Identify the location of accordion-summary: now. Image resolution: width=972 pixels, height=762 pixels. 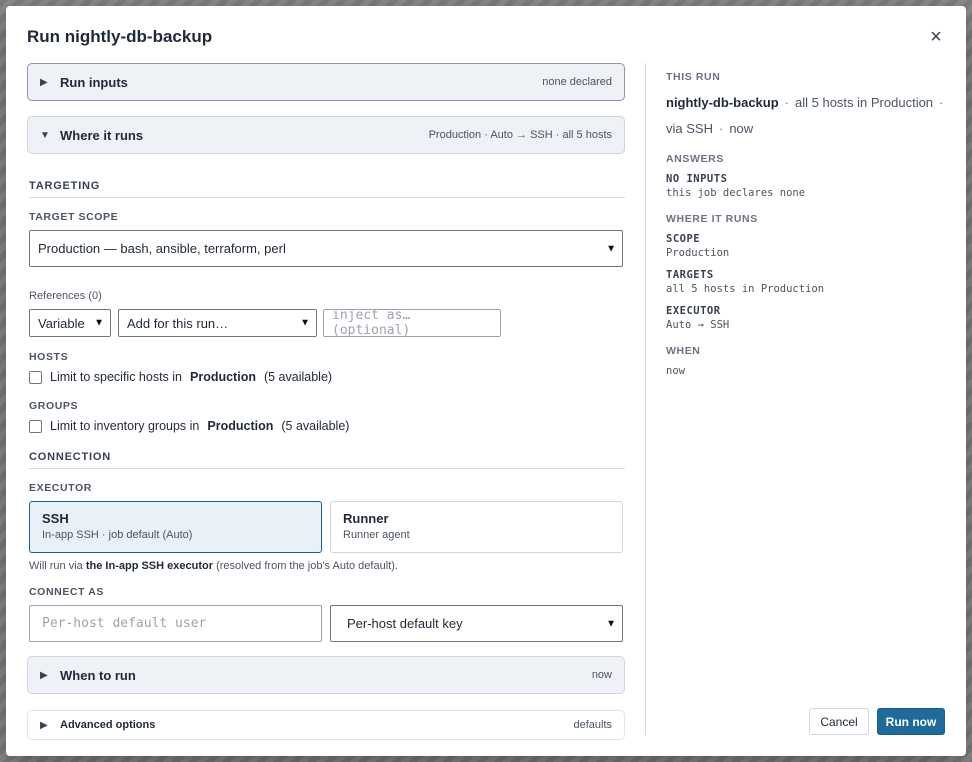
(601, 675).